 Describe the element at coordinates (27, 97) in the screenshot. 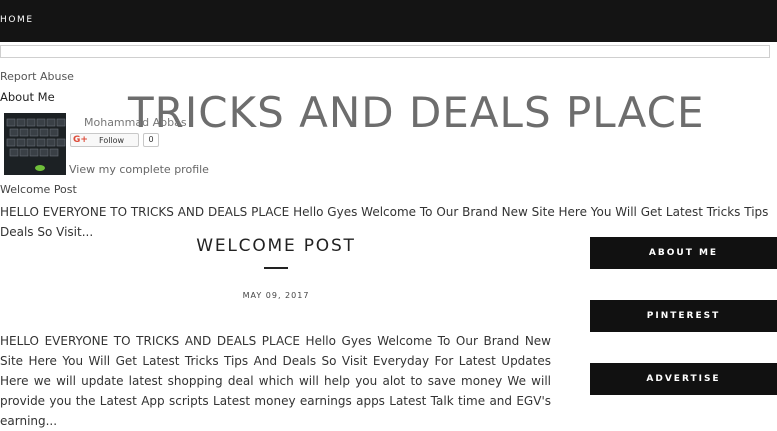

I see `about-me-heading: About Me` at that location.